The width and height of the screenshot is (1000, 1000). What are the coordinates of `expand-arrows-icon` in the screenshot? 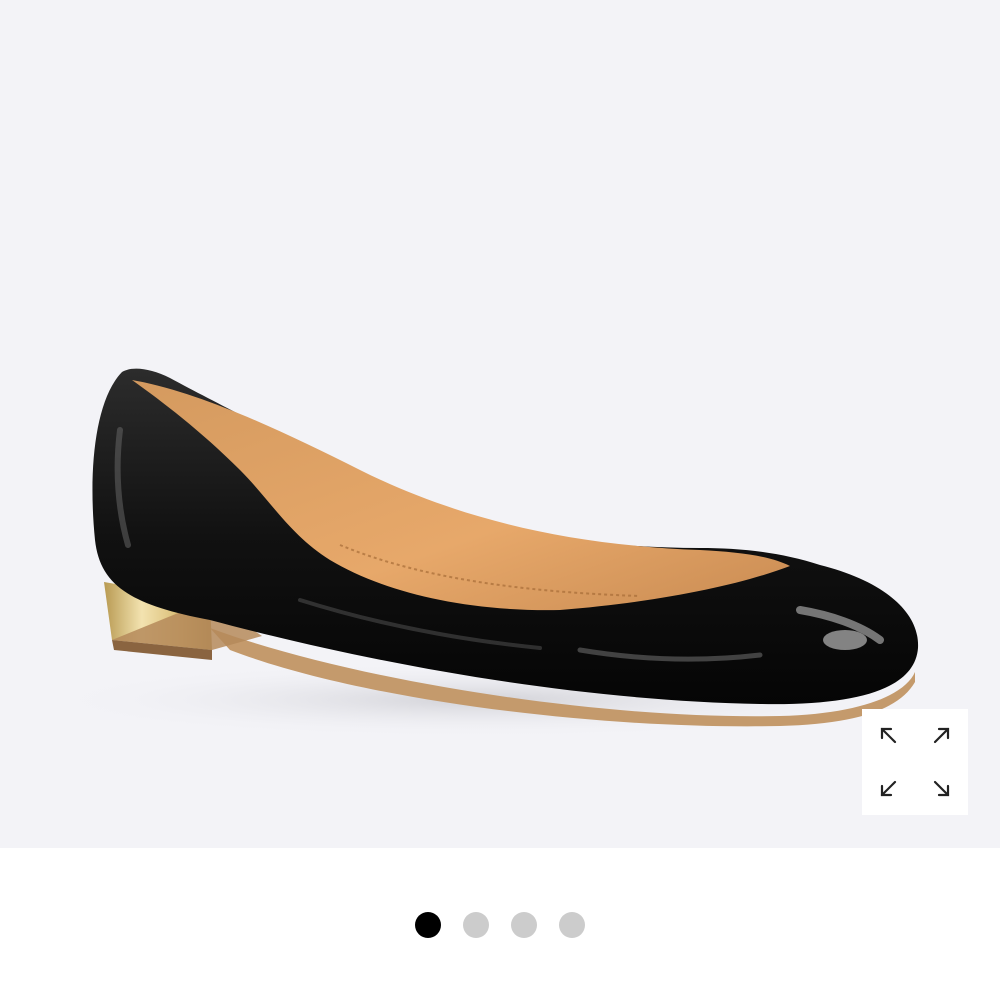 It's located at (915, 762).